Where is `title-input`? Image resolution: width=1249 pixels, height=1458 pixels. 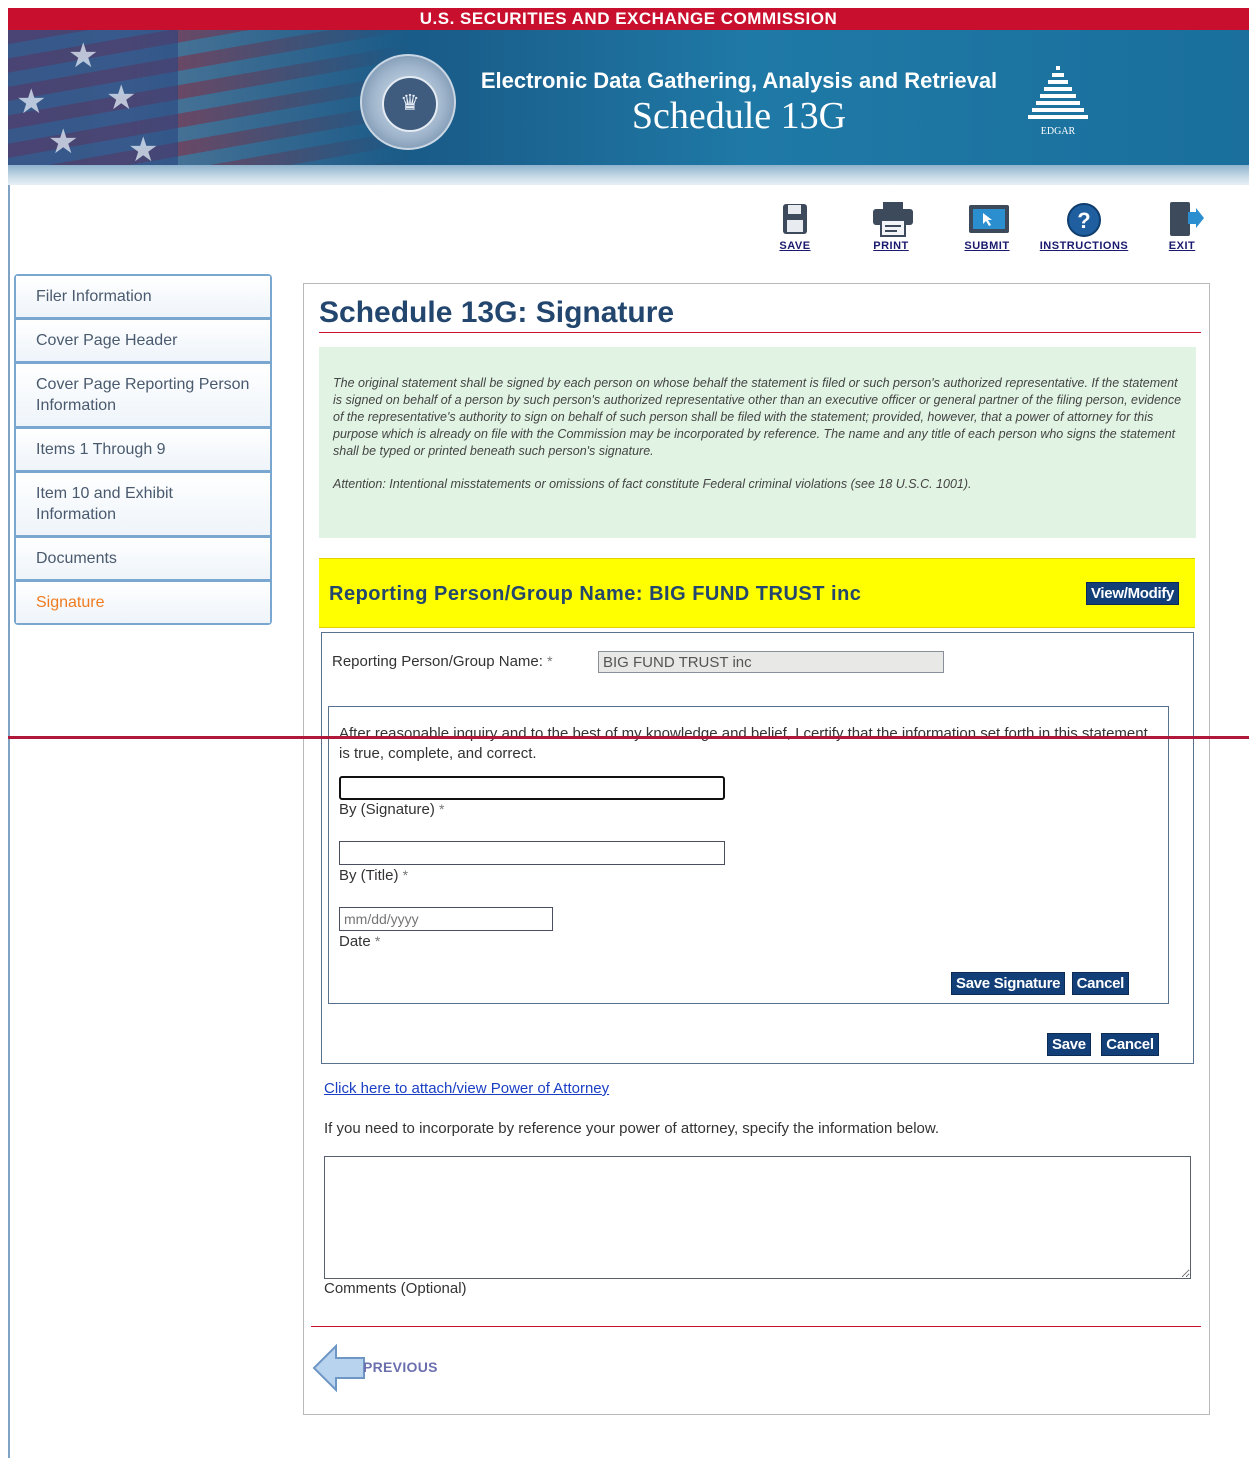 title-input is located at coordinates (532, 853).